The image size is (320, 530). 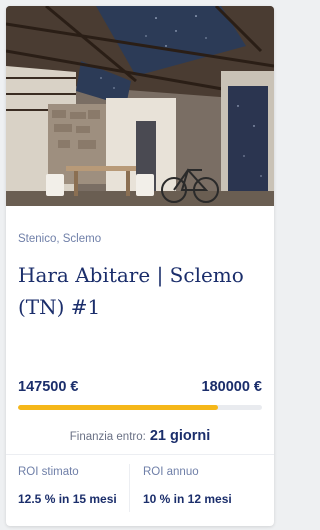 I want to click on roi-annual-label: ROI annuo, so click(x=171, y=472).